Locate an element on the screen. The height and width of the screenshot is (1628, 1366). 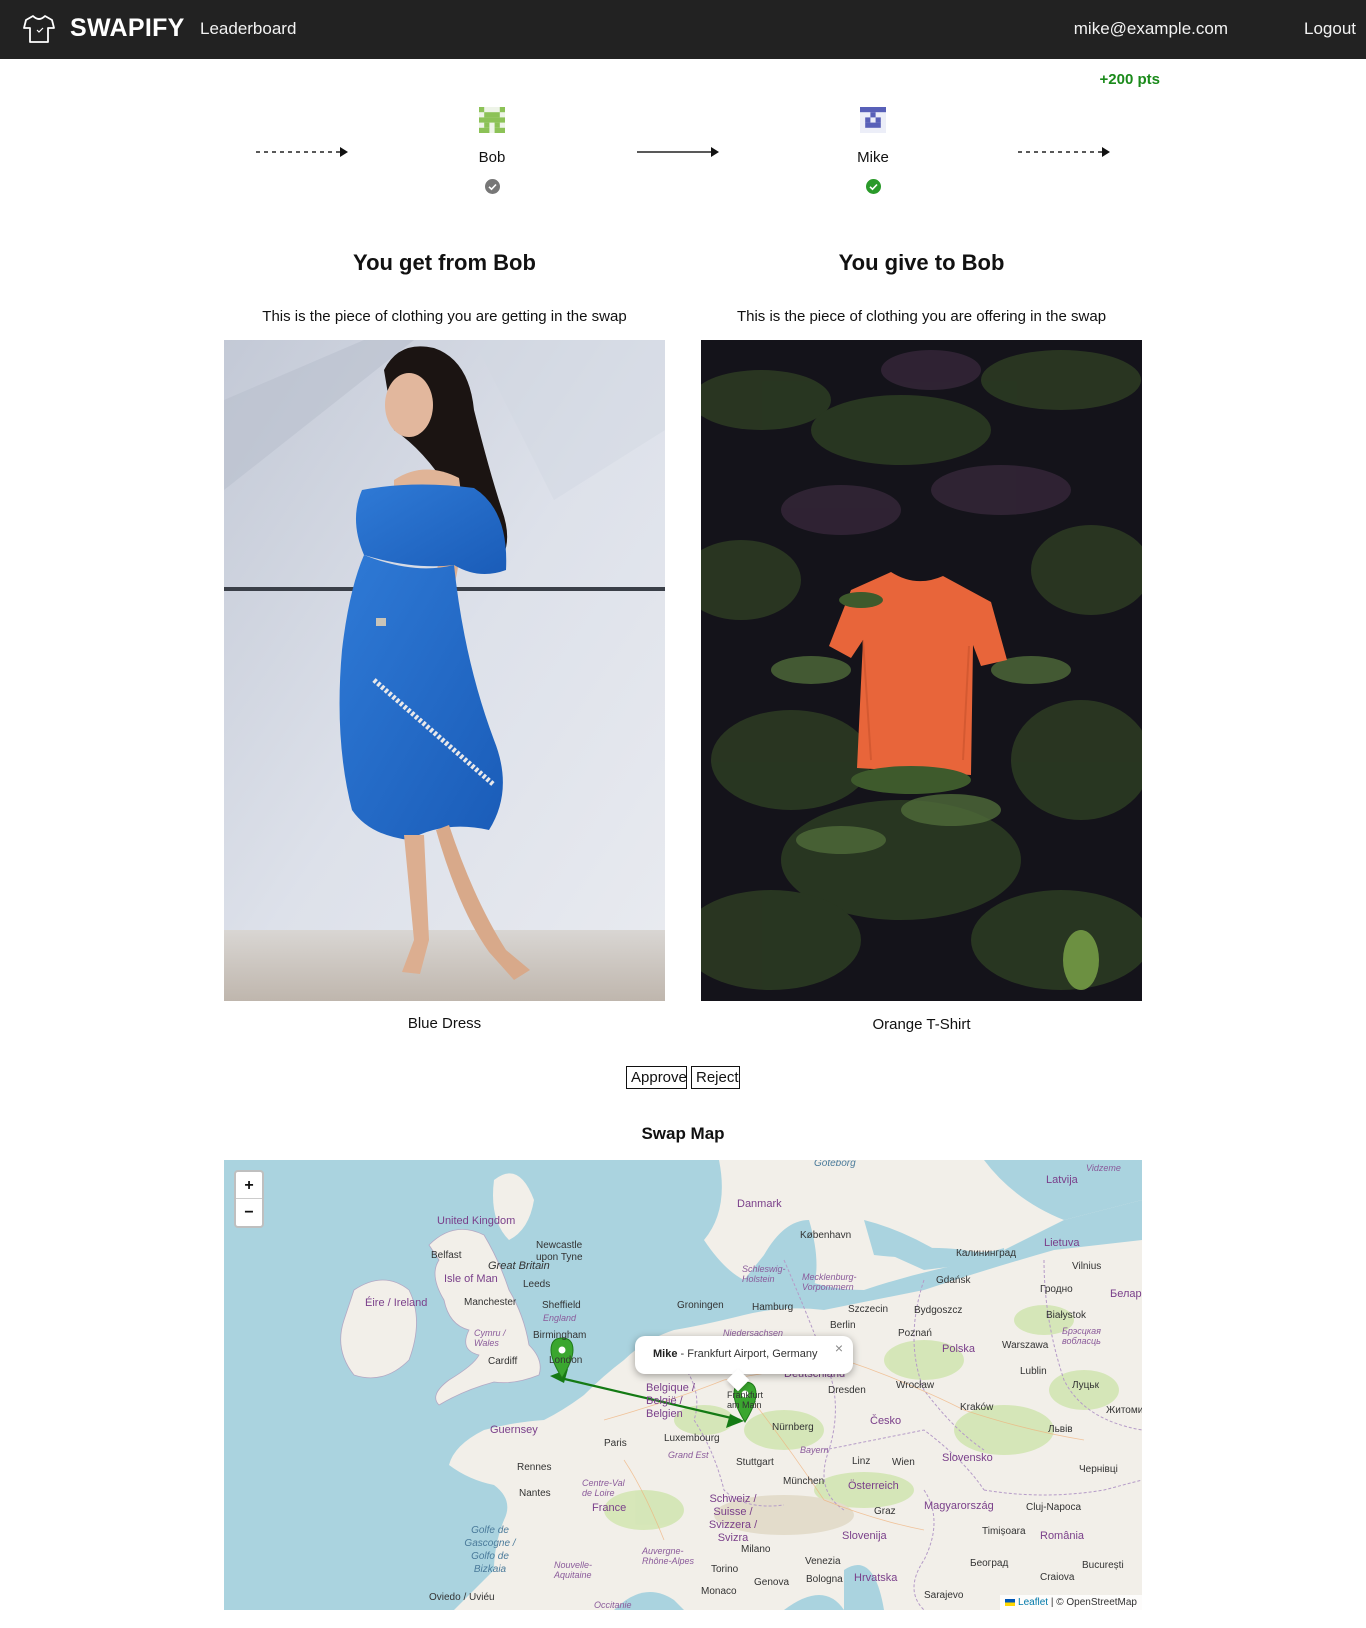
map-label: Magyarország is located at coordinates (959, 1506).